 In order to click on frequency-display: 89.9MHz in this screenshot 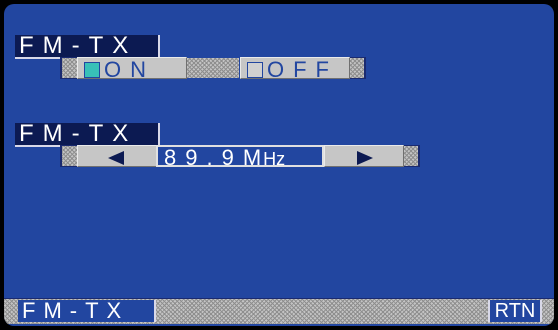, I will do `click(240, 156)`.